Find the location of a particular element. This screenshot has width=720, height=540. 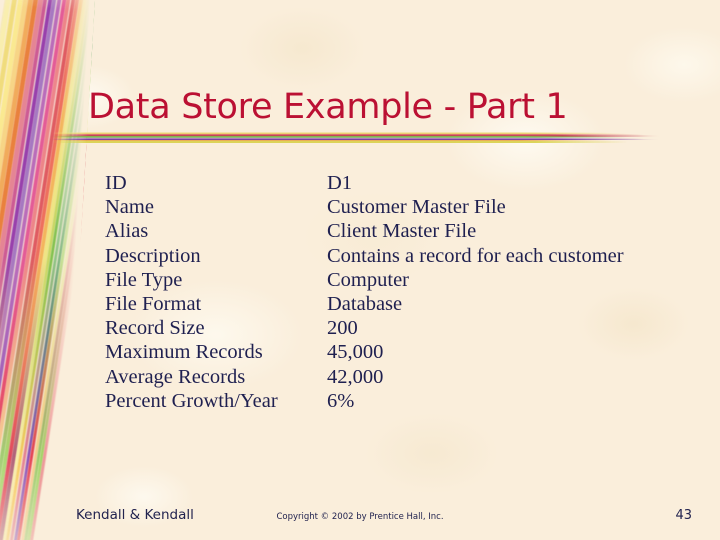

table-row: Alias Client Master File is located at coordinates (405, 232).